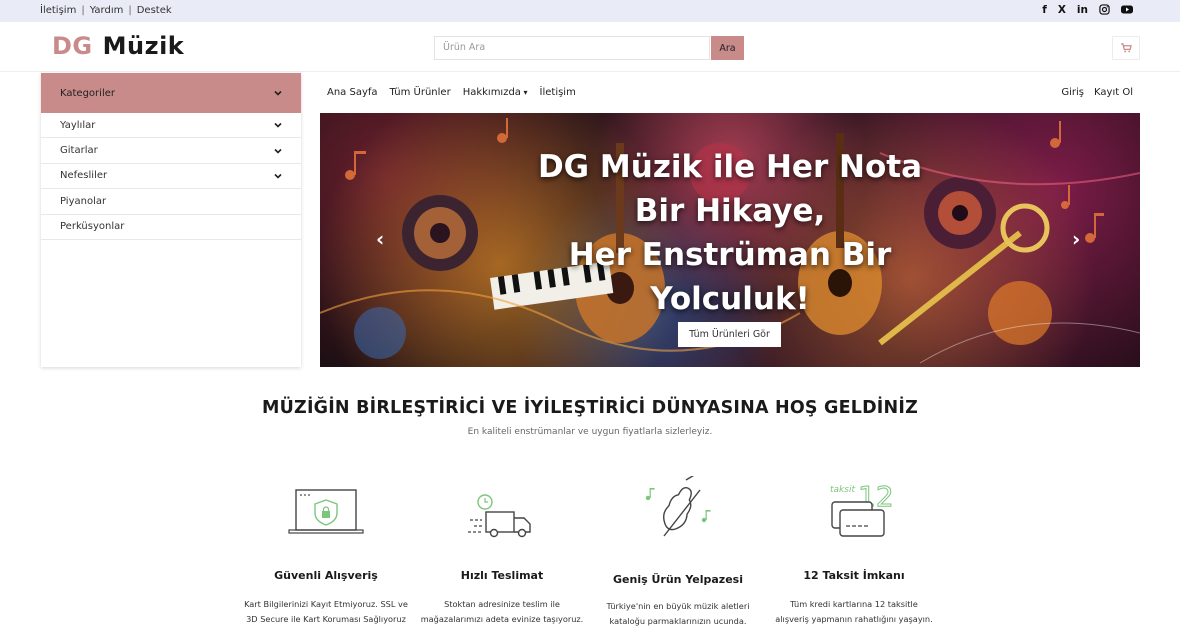 The image size is (1180, 631). I want to click on top-links: İletişim | Yardım | Destek, so click(106, 10).